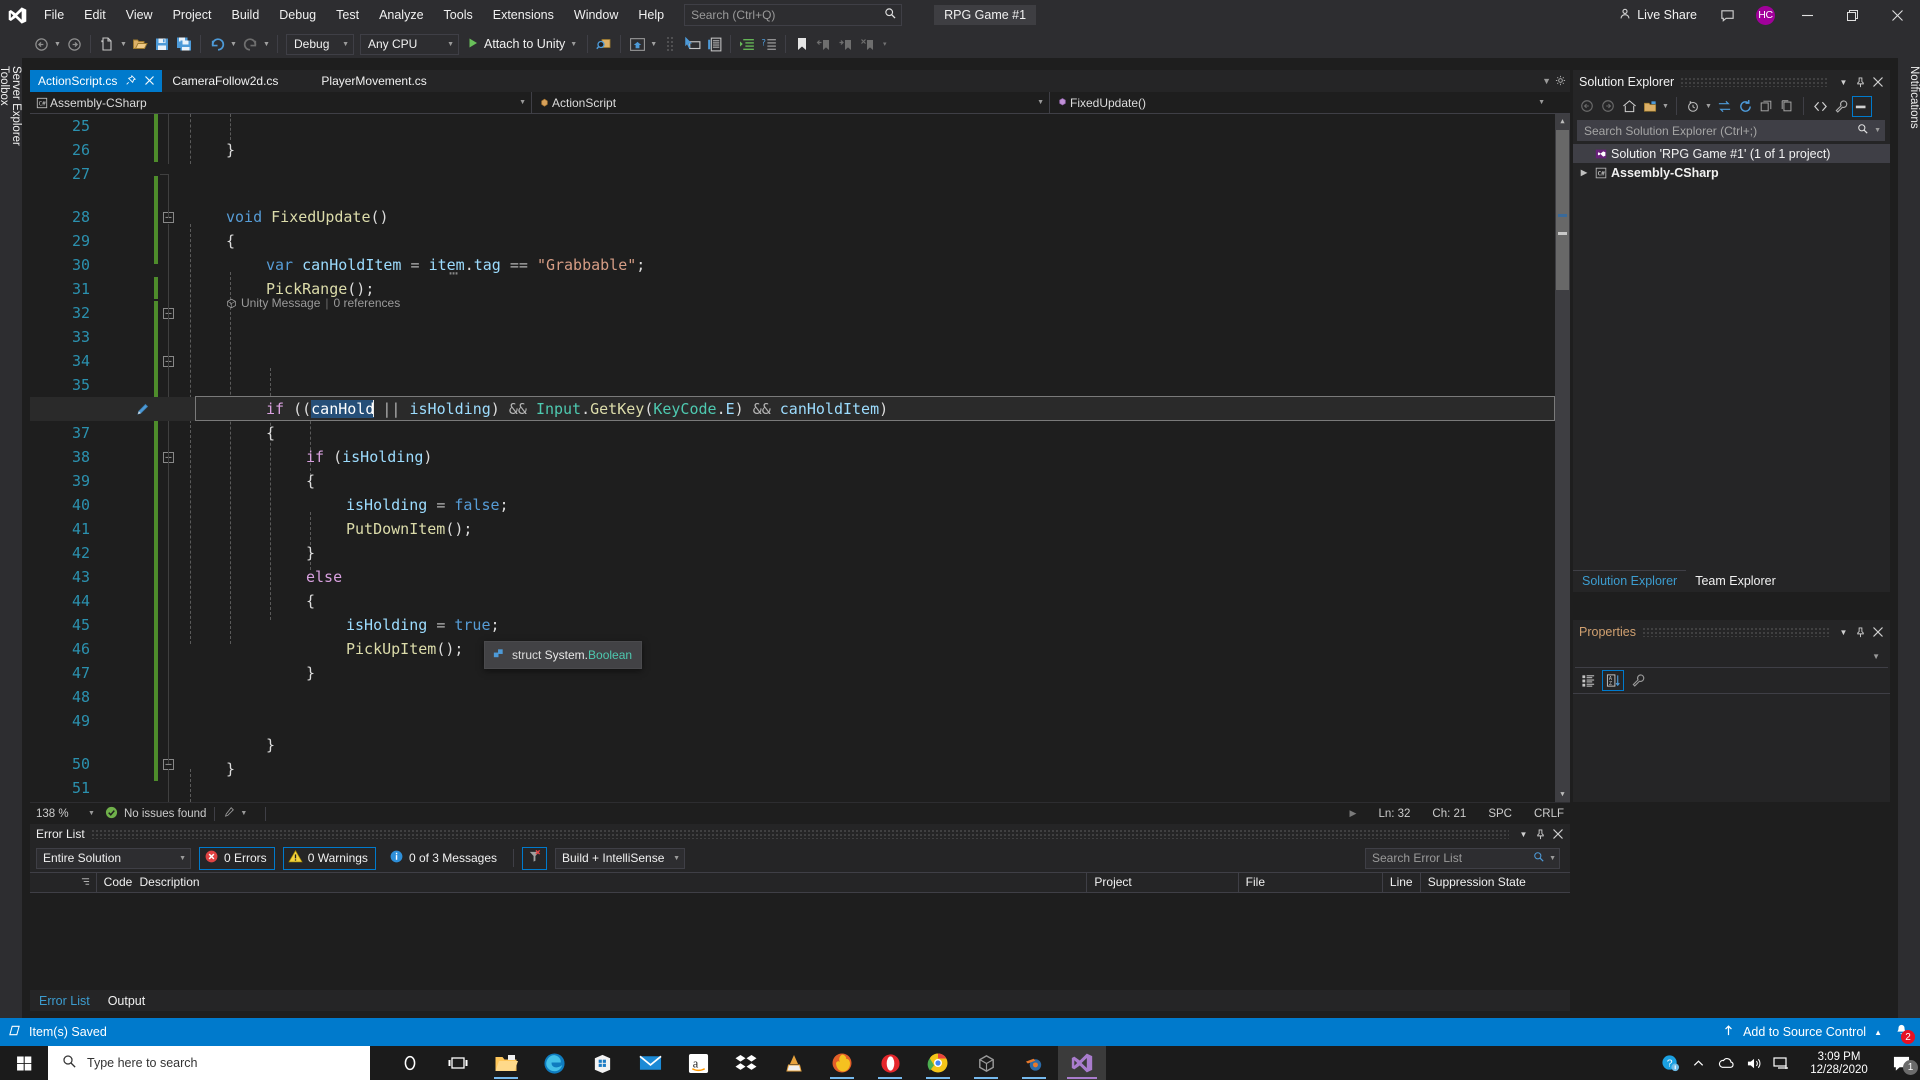 The width and height of the screenshot is (1920, 1080). Describe the element at coordinates (113, 858) in the screenshot. I see `error-scope-combo: Entire Solution ▼` at that location.